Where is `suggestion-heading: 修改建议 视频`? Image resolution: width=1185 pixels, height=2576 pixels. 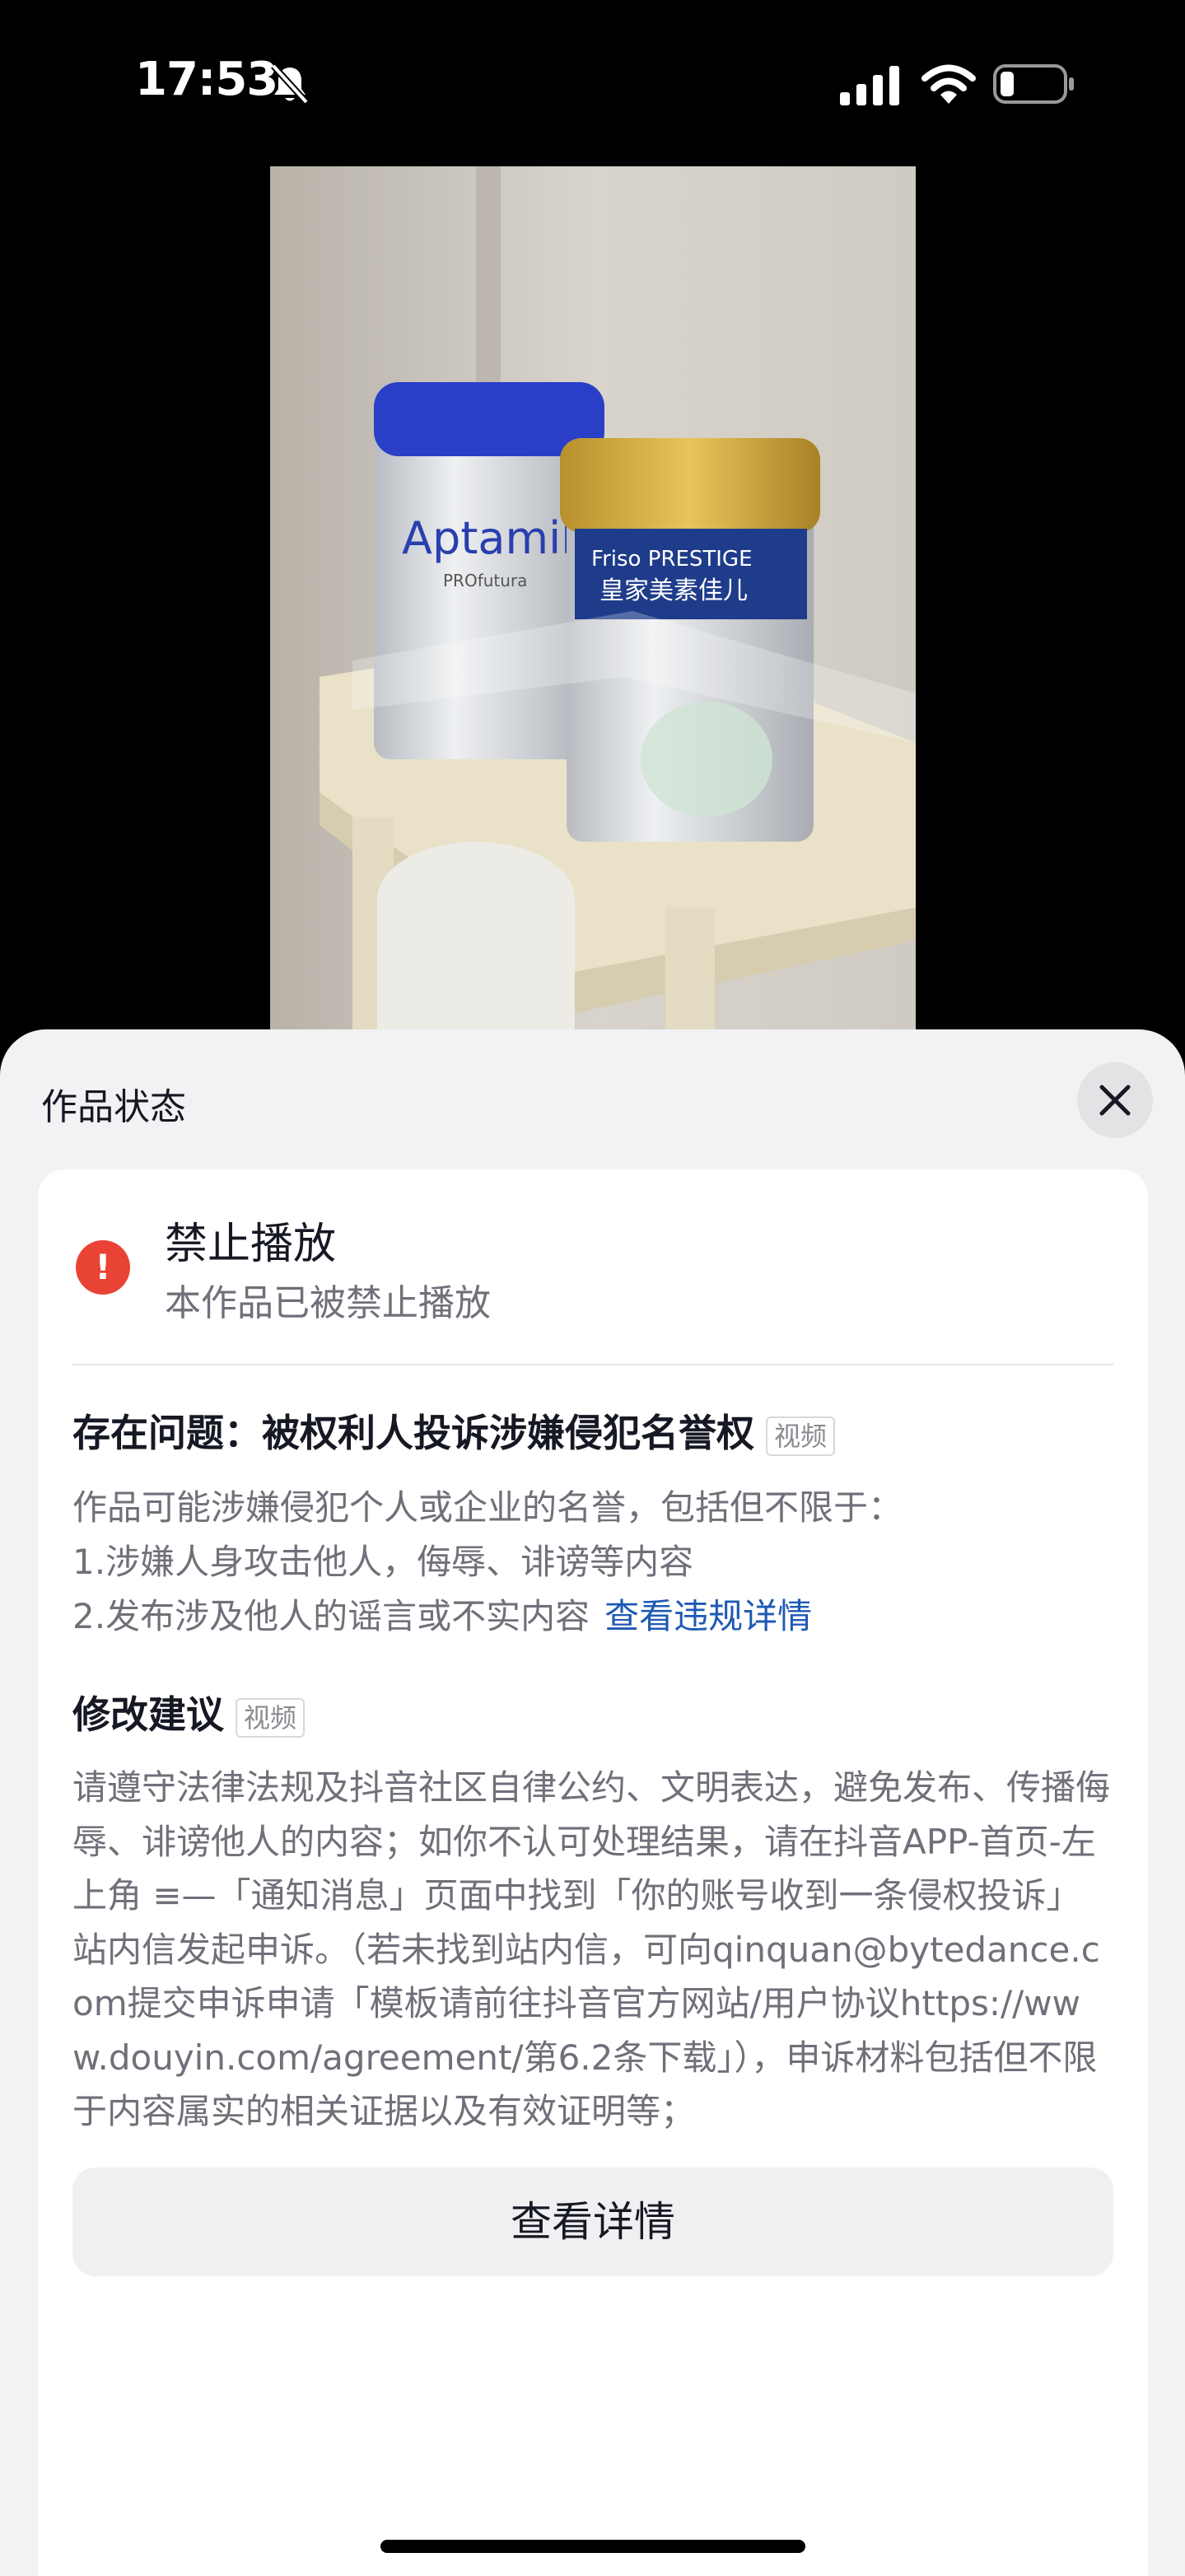
suggestion-heading: 修改建议 视频 is located at coordinates (189, 1712).